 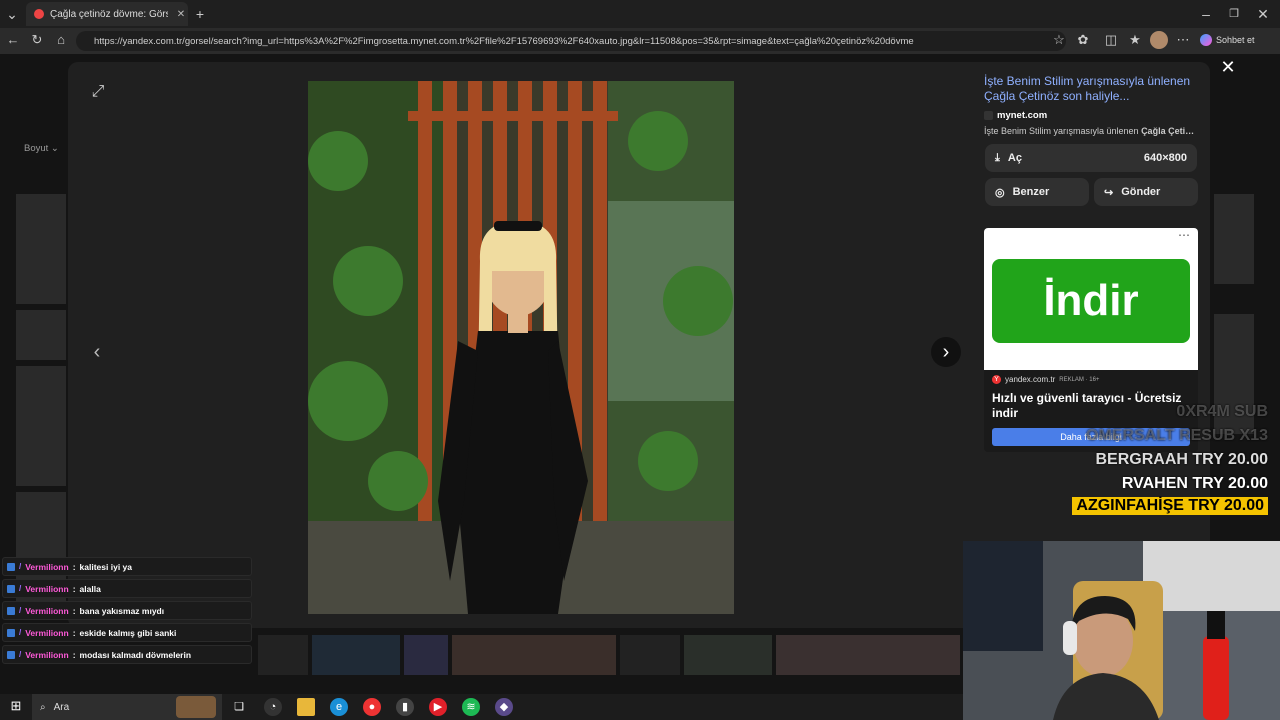 I want to click on snippet-text: İşte Benim Stilim yarışmasıyla ünlenen, so click(x=1063, y=131).